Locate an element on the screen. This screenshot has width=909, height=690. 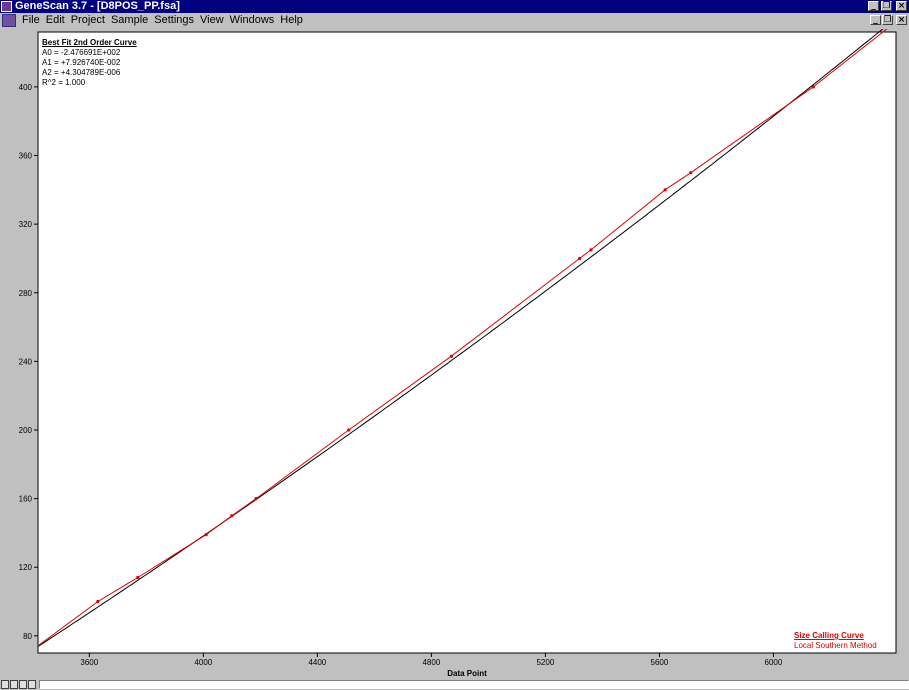
fit-a2: A2 = +4.304789E-006 is located at coordinates (81, 72).